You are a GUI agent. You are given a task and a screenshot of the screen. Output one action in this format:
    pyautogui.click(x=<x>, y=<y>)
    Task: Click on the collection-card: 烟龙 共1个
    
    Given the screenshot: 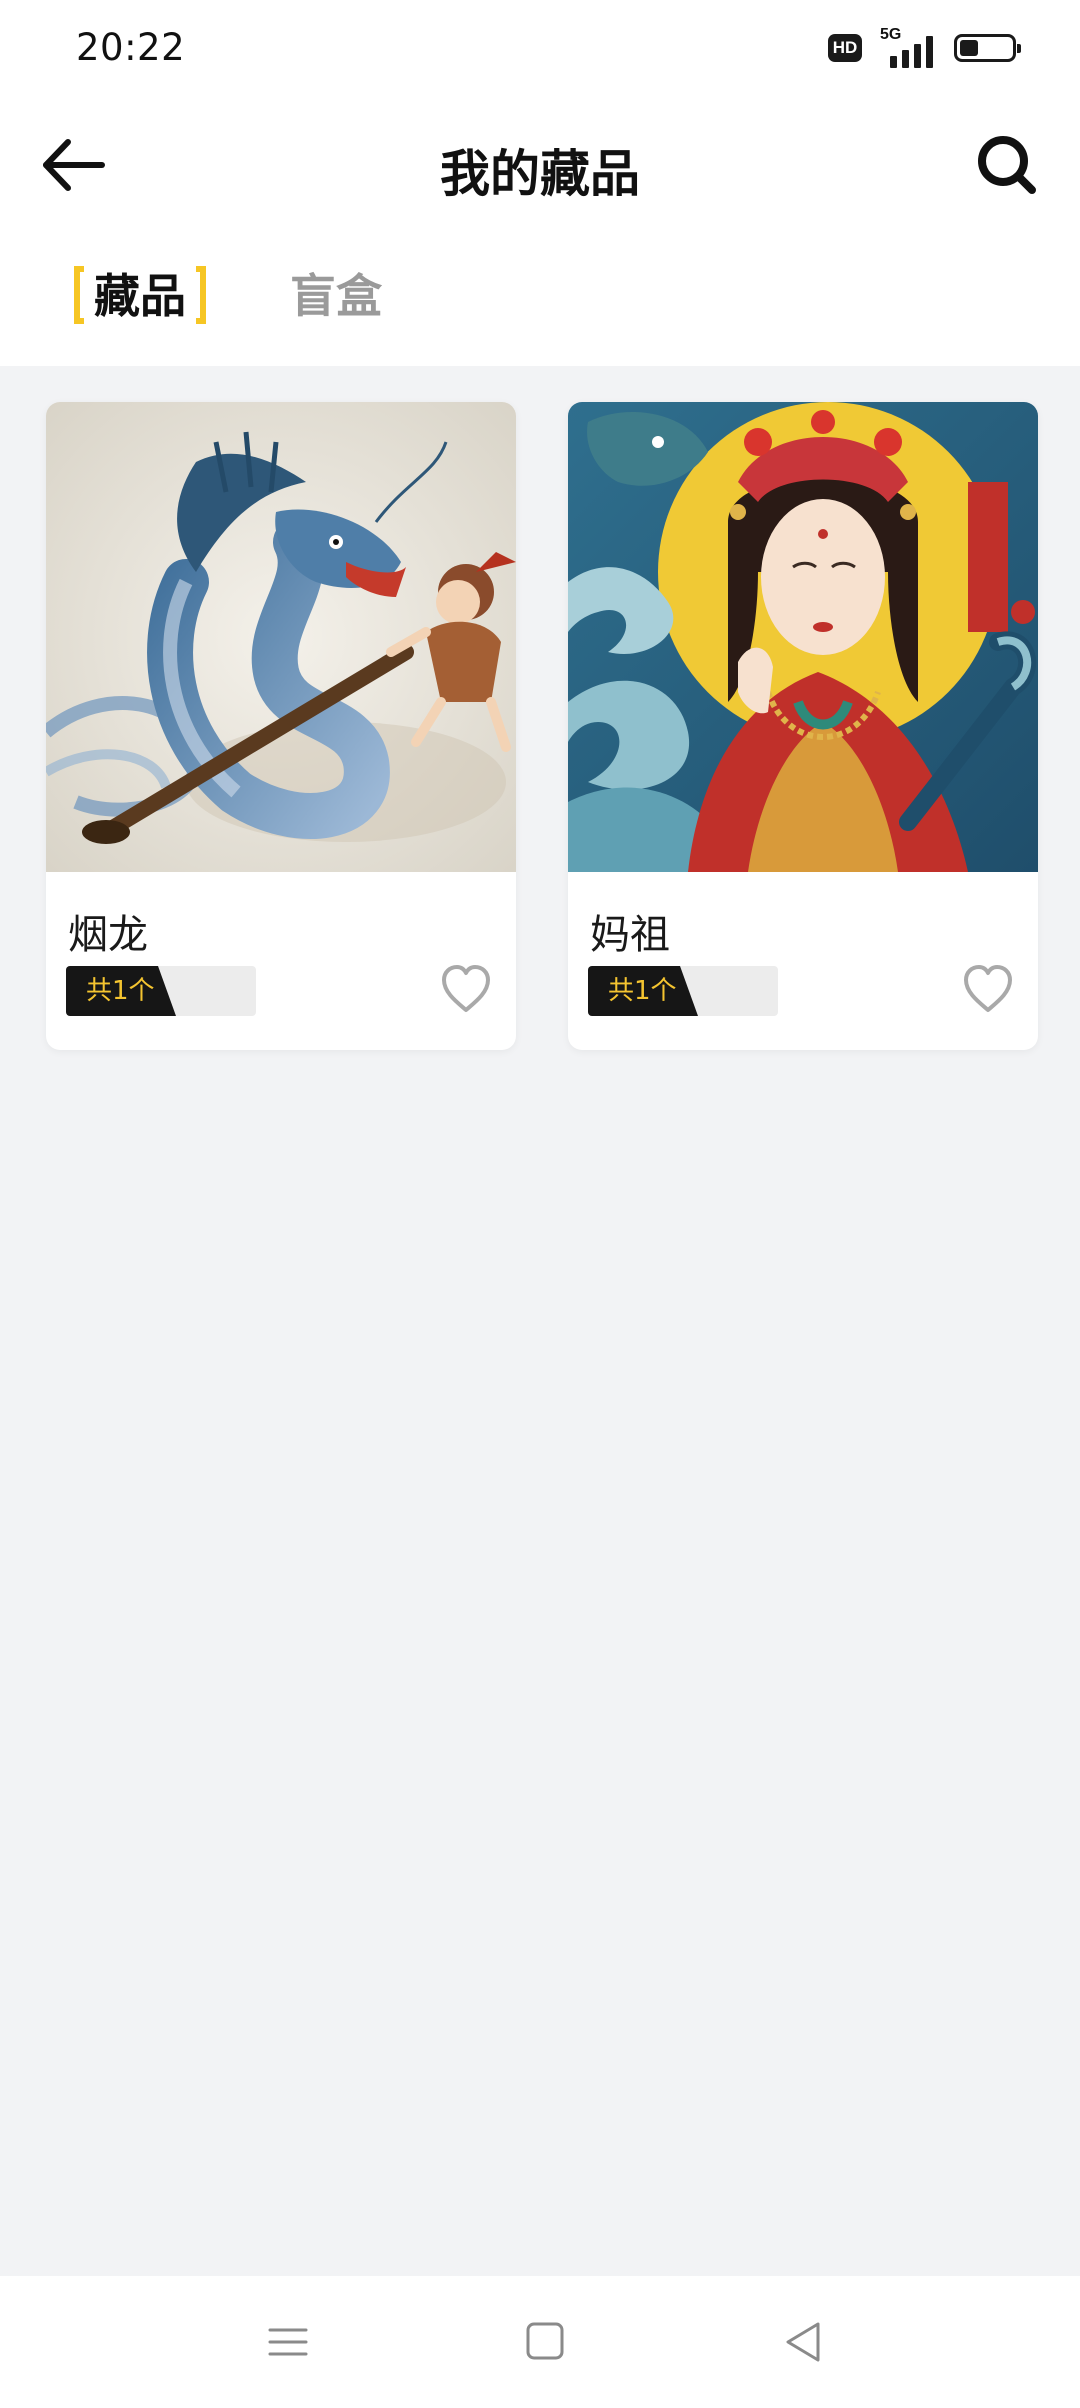 What is the action you would take?
    pyautogui.click(x=281, y=726)
    